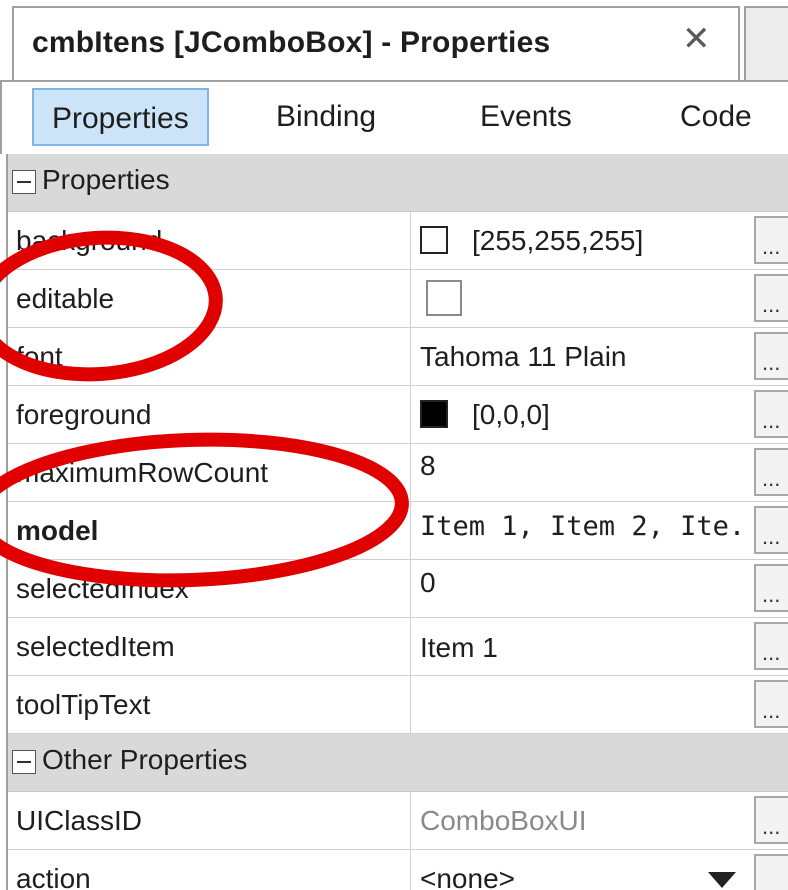 The image size is (788, 890). I want to click on section-properties: Properties, so click(398, 183).